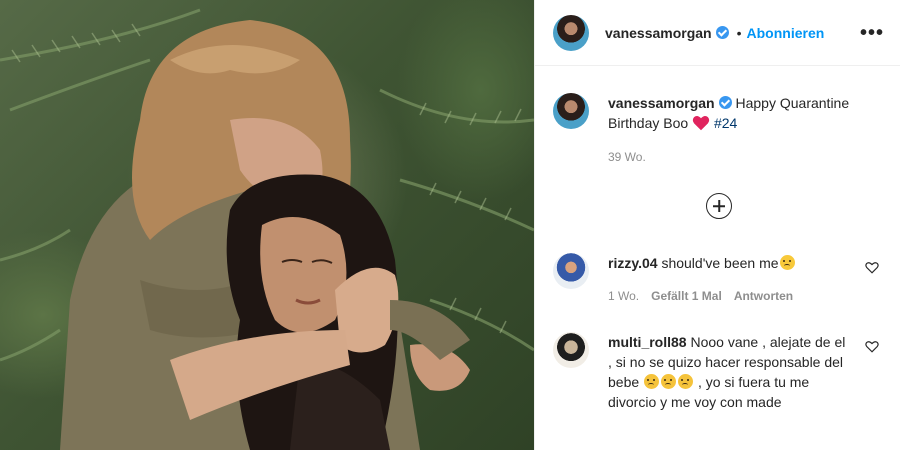  I want to click on sweat-smile-emoji, so click(787, 262).